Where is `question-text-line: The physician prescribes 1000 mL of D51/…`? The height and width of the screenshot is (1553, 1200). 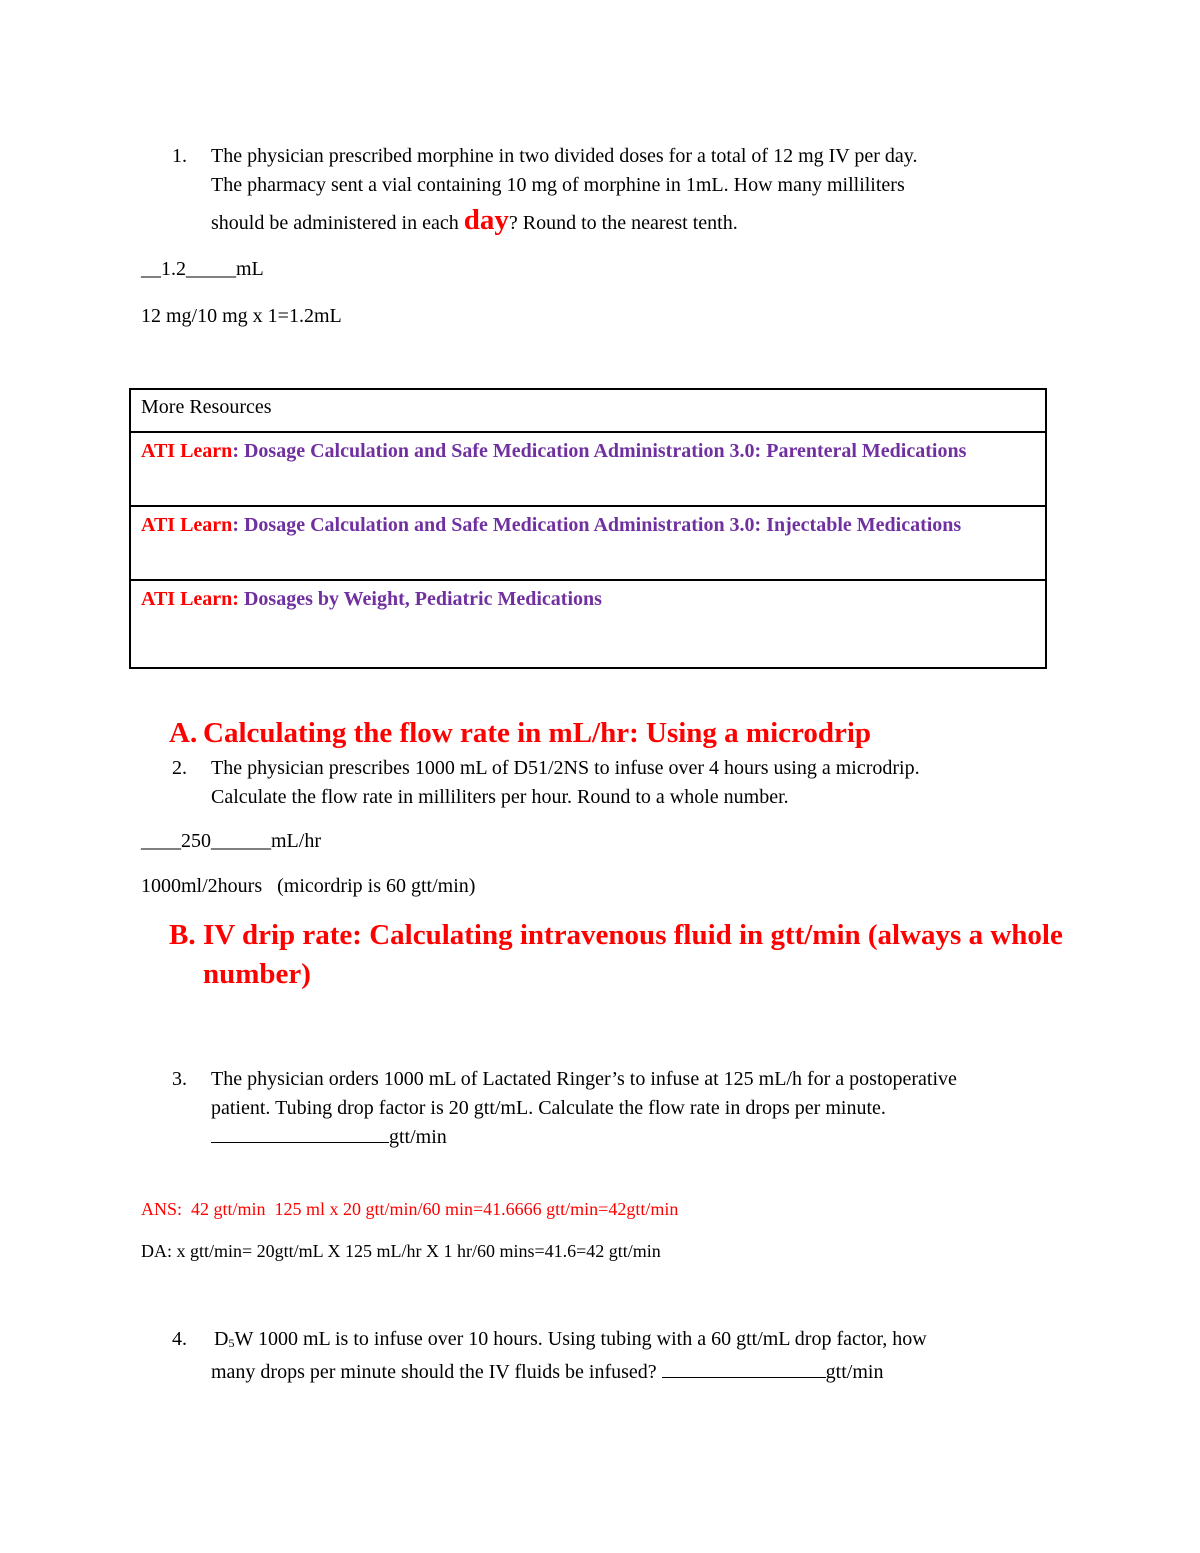
question-text-line: The physician prescribes 1000 mL of D51/… is located at coordinates (565, 768).